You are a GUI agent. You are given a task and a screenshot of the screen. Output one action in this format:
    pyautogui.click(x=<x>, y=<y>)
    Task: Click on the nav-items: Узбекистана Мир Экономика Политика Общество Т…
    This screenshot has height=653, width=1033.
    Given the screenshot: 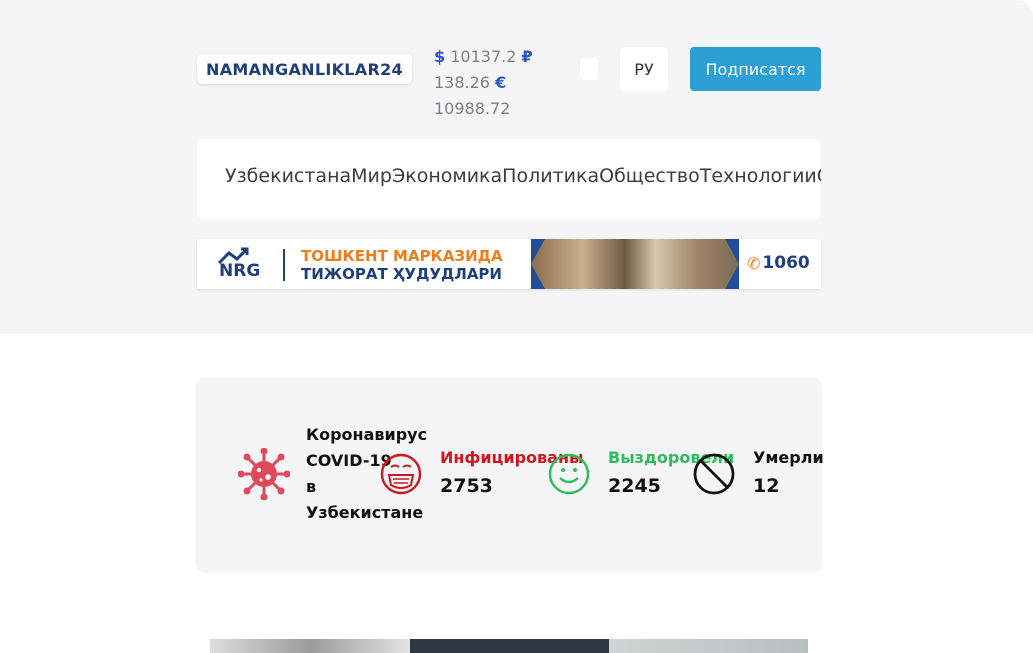 What is the action you would take?
    pyautogui.click(x=523, y=176)
    